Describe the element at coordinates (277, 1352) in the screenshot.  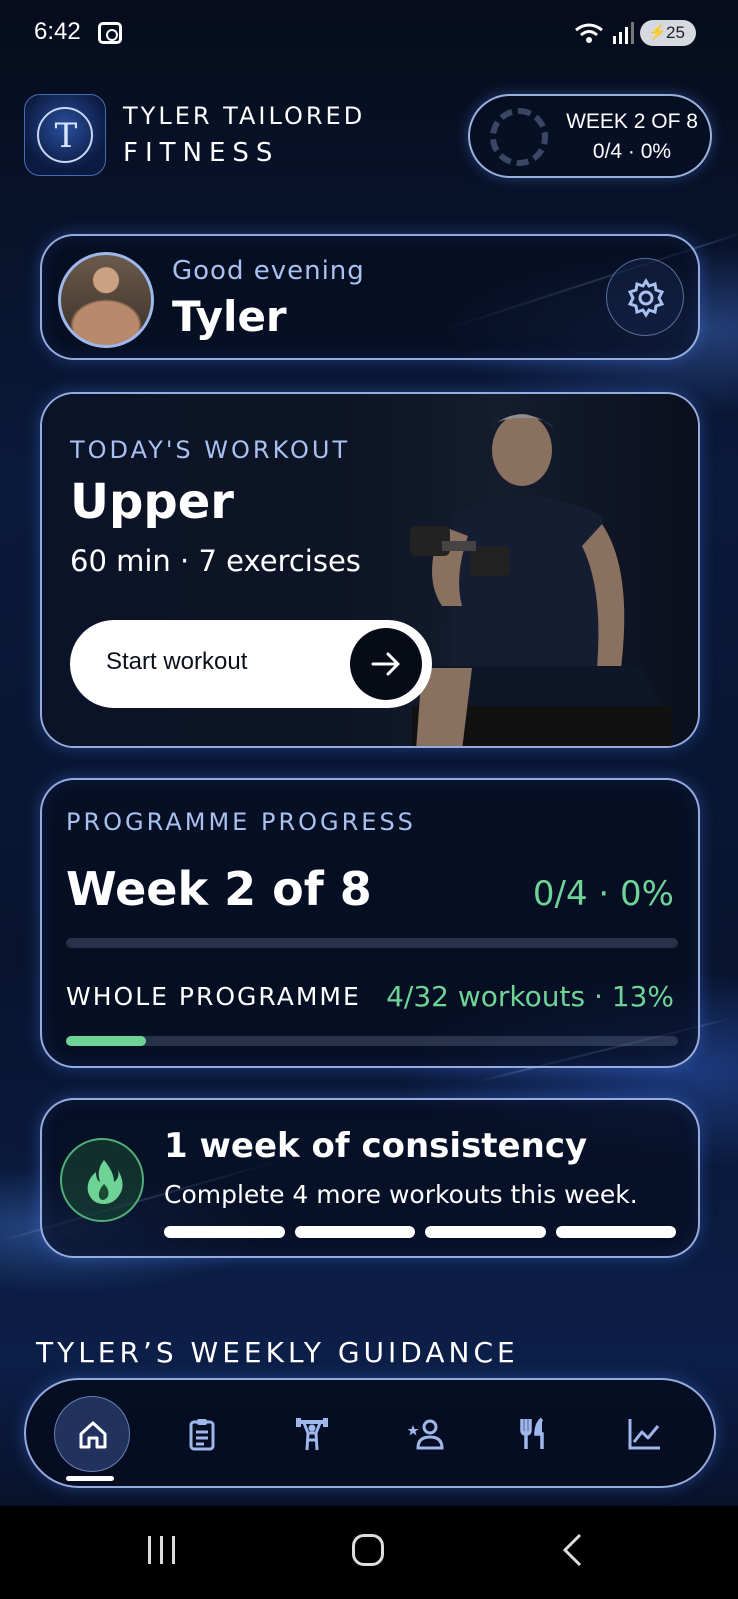
I see `weekly-guidance-heading: TYLER’S WEEKLY GUIDANCE` at that location.